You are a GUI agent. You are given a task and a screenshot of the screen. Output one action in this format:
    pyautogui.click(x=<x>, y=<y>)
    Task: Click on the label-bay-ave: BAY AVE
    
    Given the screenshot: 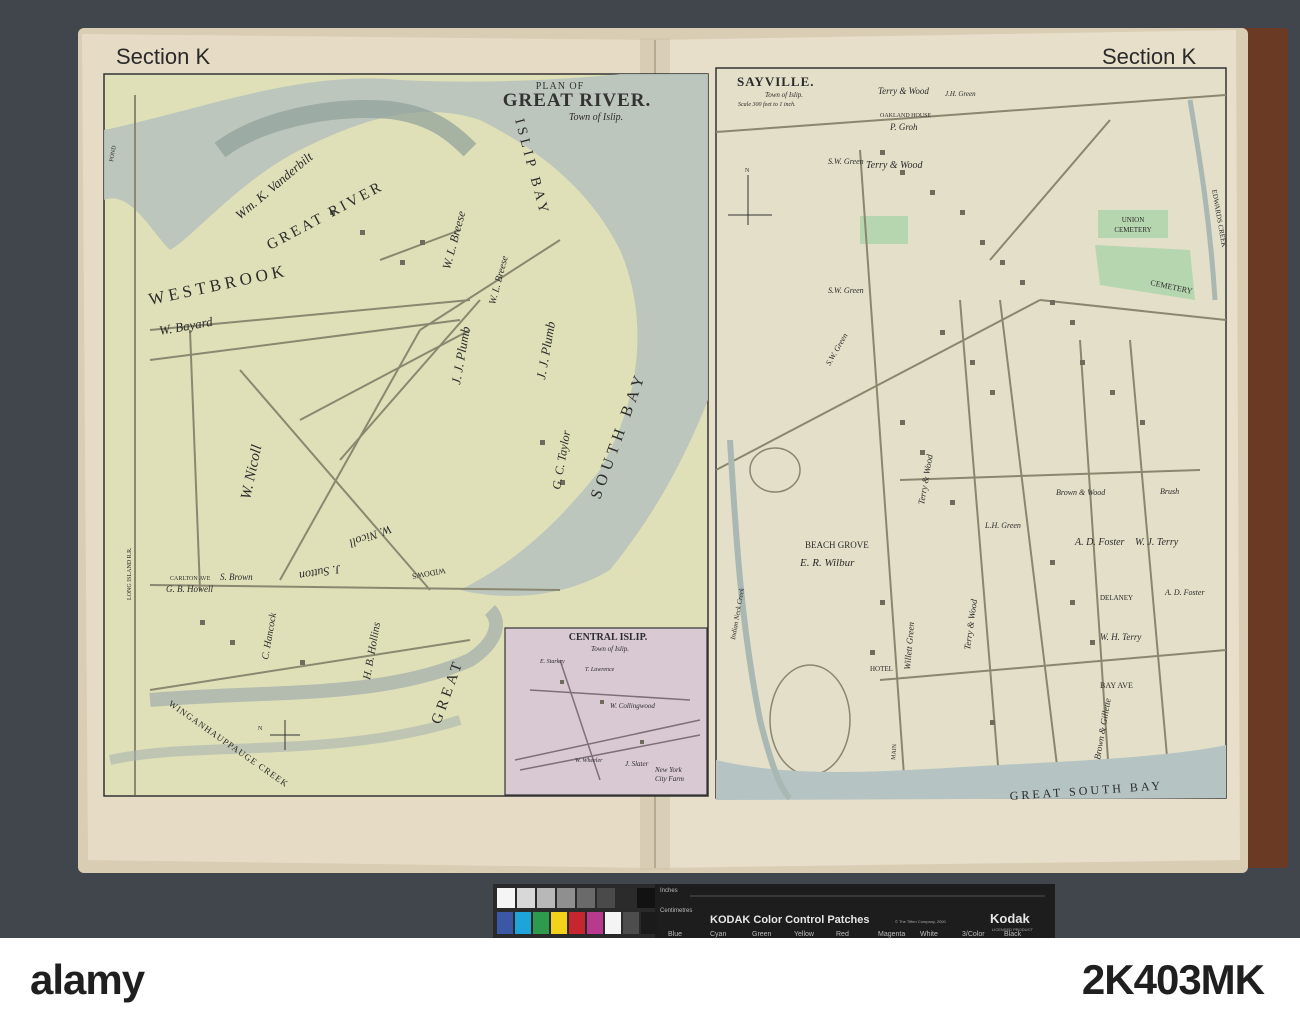 What is the action you would take?
    pyautogui.click(x=1116, y=685)
    